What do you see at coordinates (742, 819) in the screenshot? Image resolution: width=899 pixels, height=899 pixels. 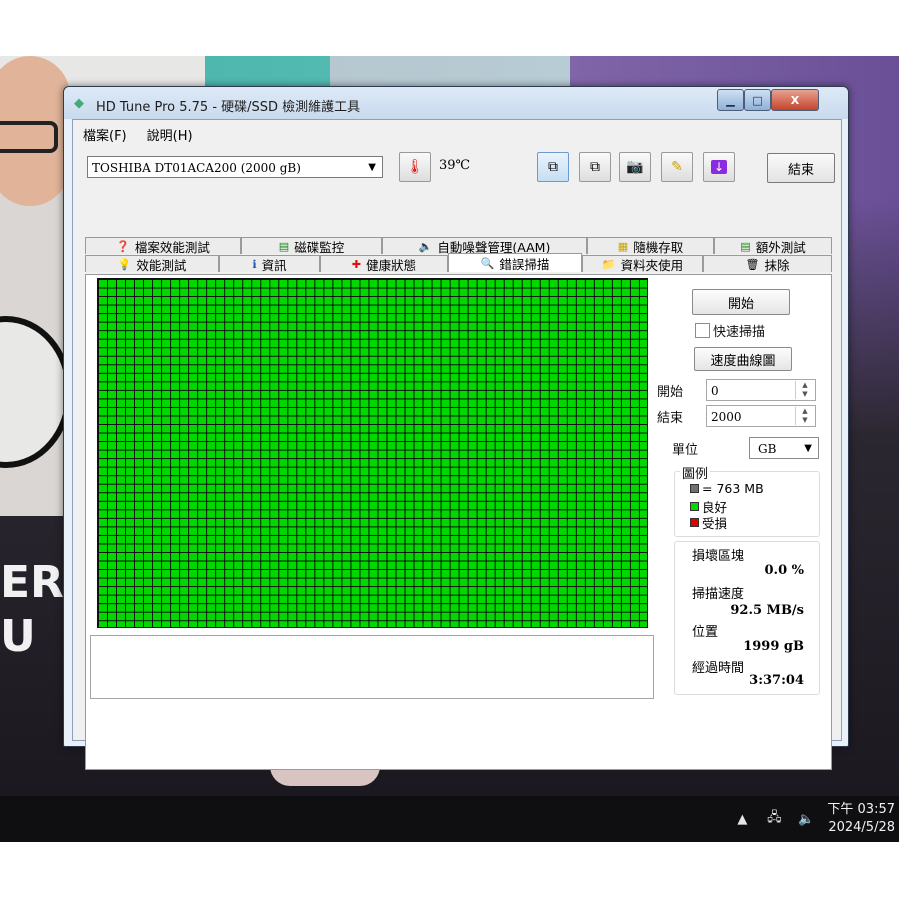 I see `show-hidden-icons-icon: ▲` at bounding box center [742, 819].